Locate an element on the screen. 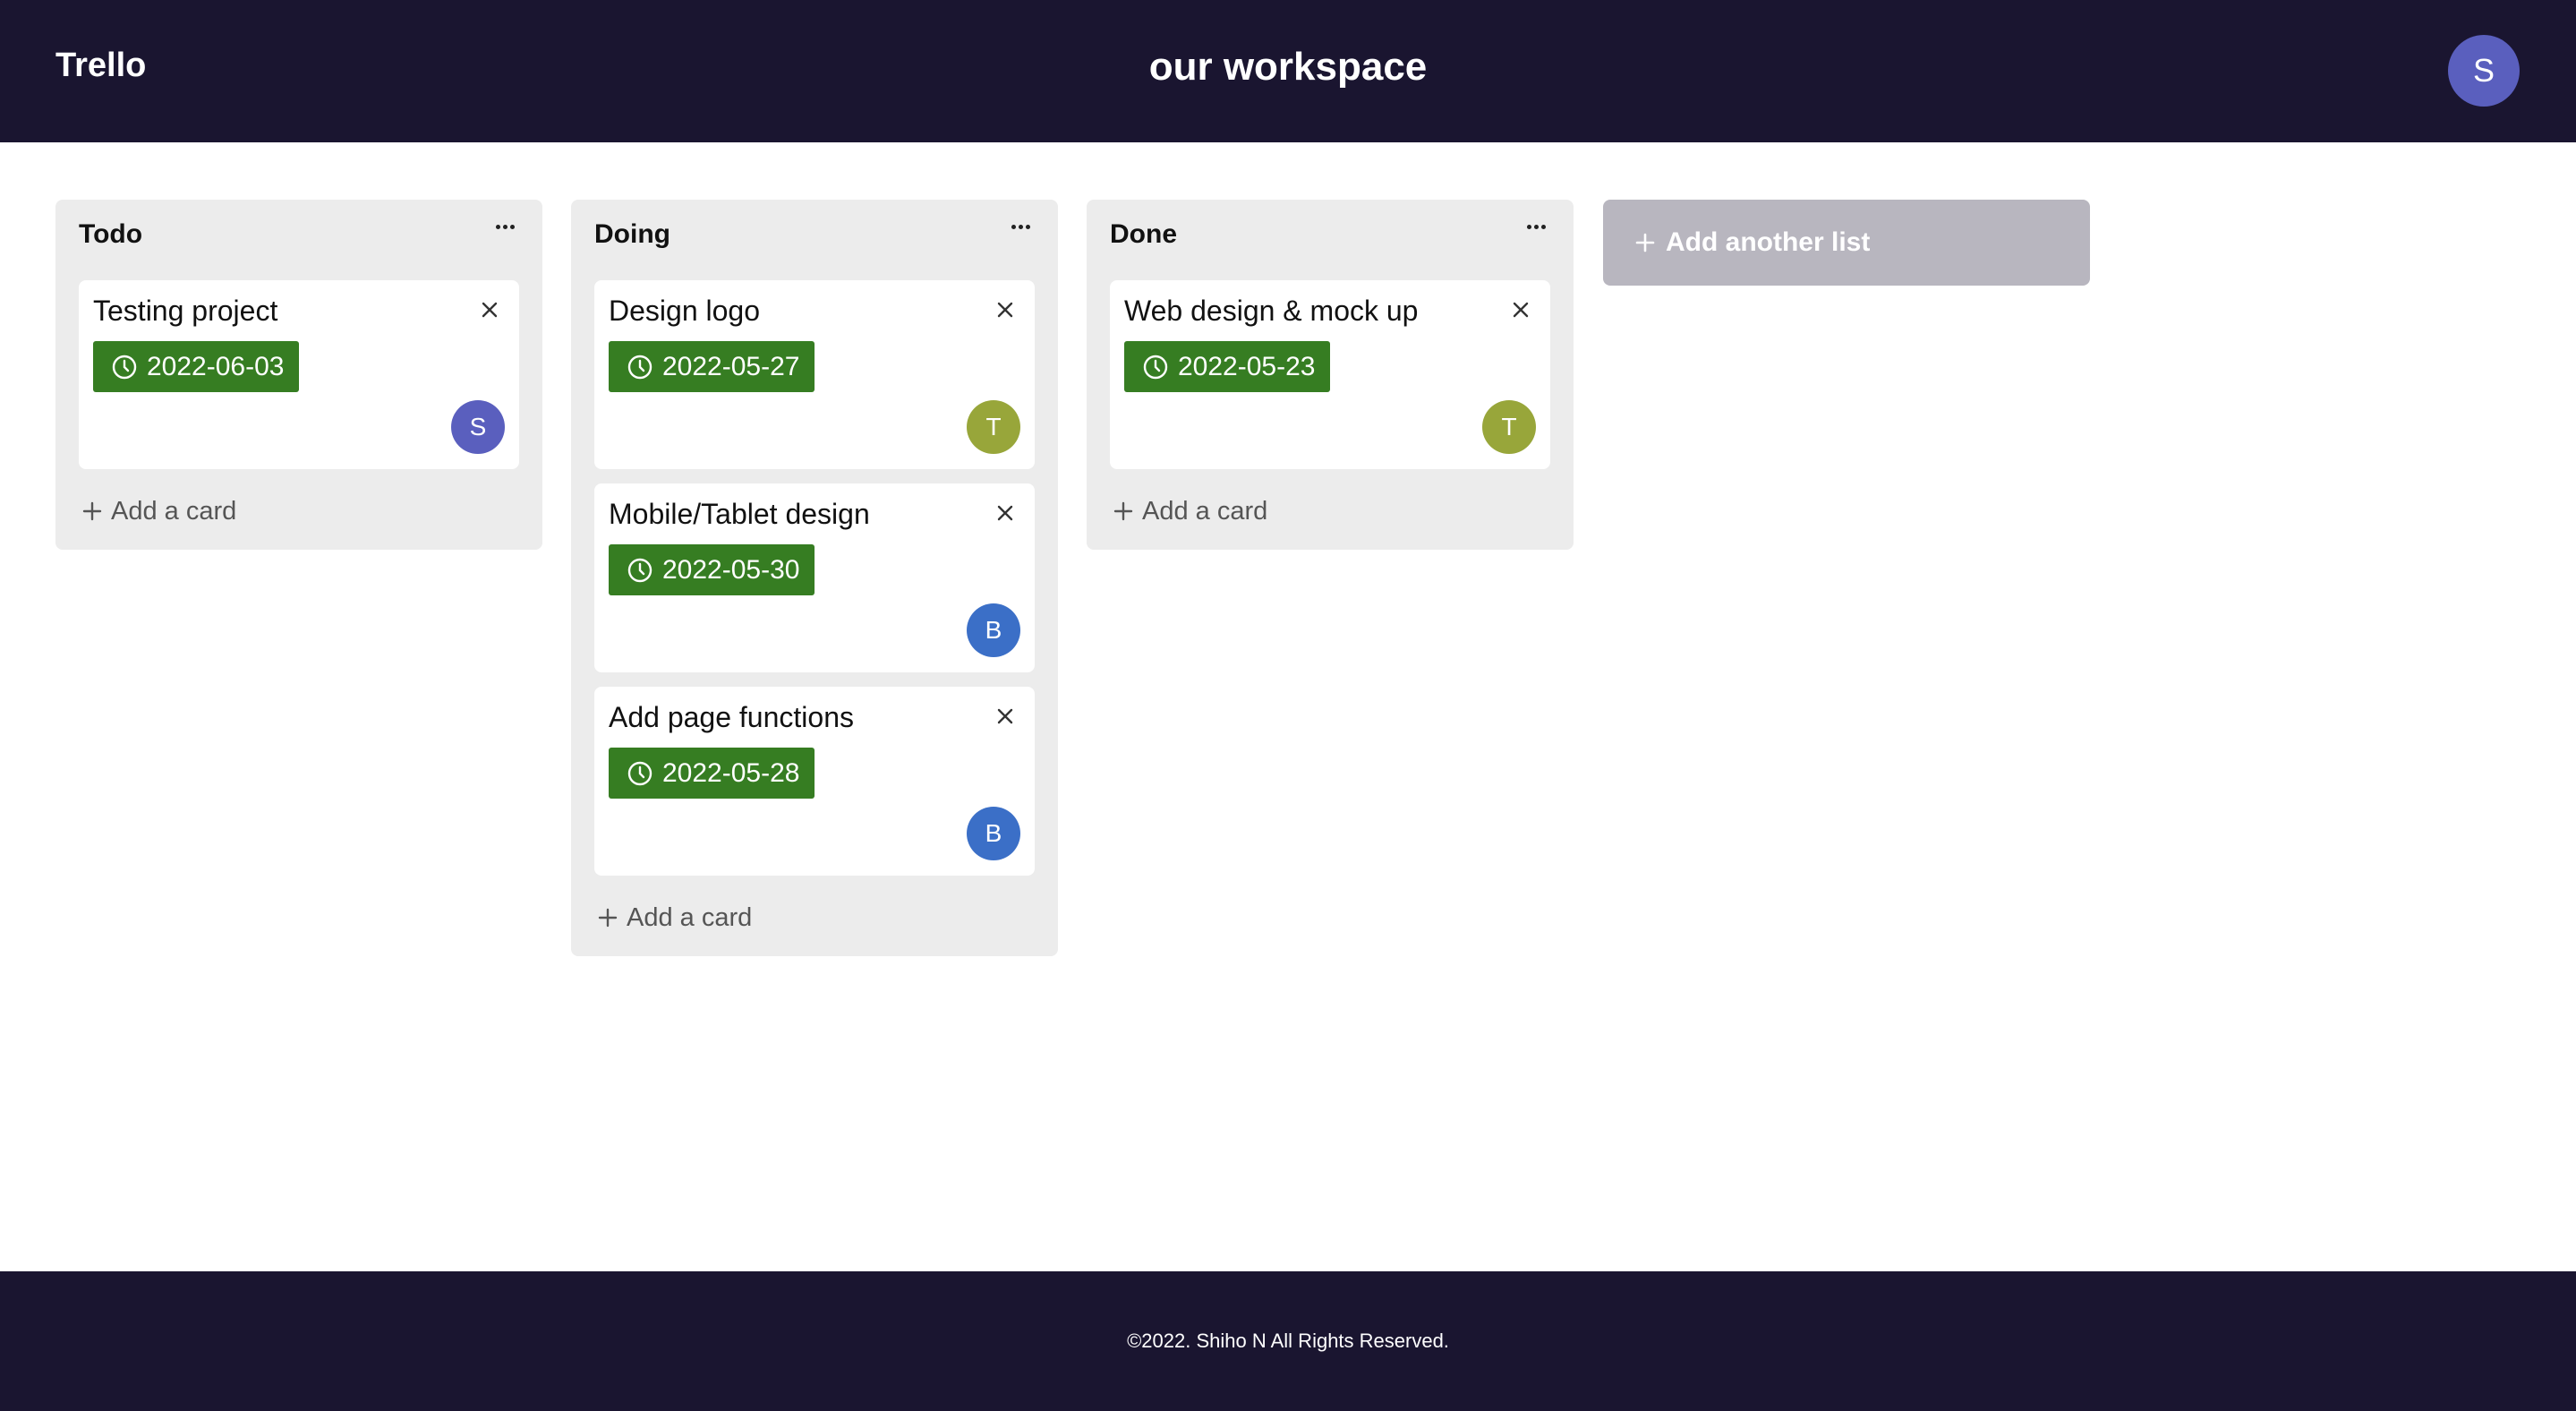 The width and height of the screenshot is (2576, 1411). due-date-badge: 2022-05-23 is located at coordinates (1227, 366).